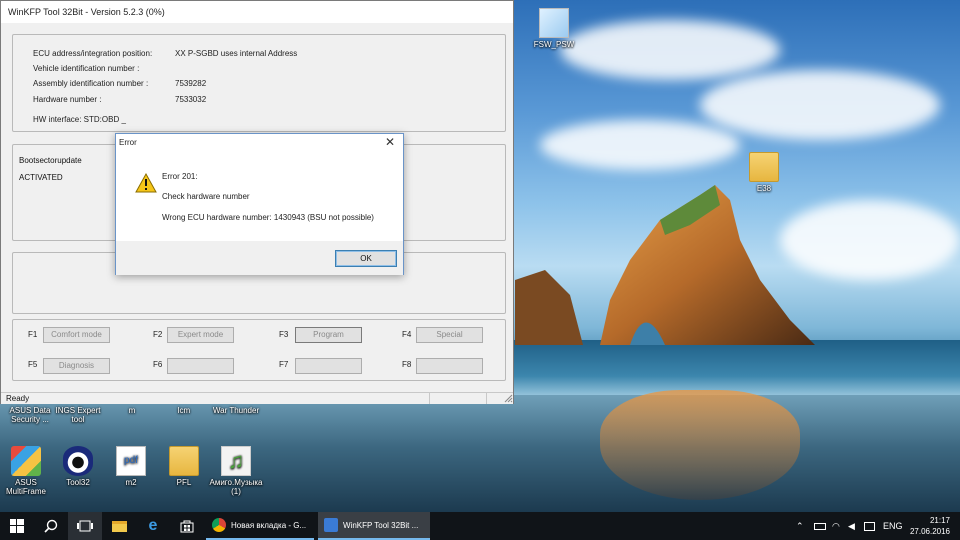 The width and height of the screenshot is (960, 540). I want to click on store-button, so click(187, 526).